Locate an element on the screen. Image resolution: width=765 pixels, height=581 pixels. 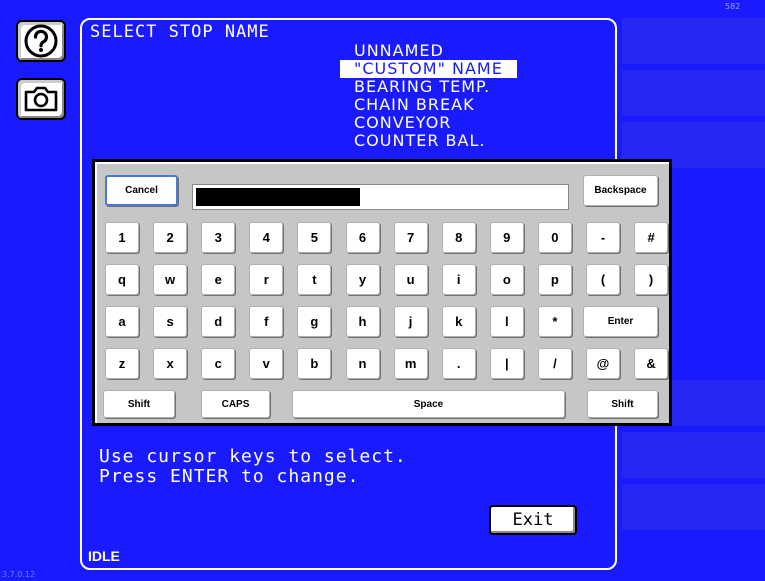
instruction-line-2: Press ENTER to change. is located at coordinates (229, 476).